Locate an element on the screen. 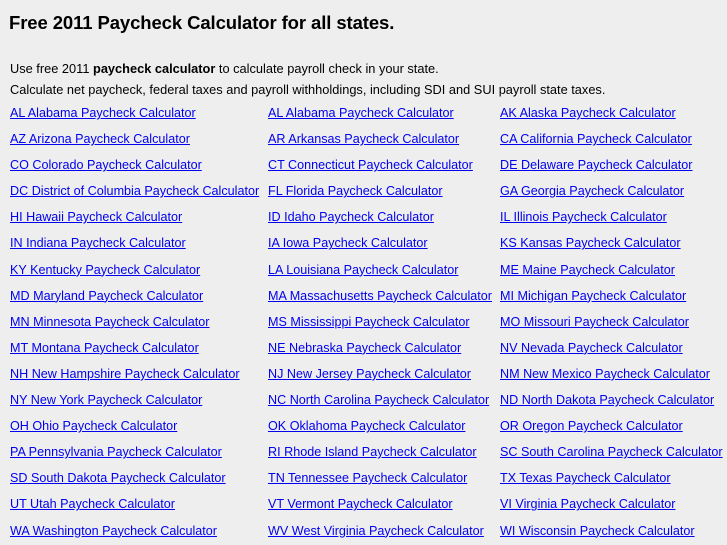 The height and width of the screenshot is (545, 727). state-link: NE Nebraska Paycheck Calculator is located at coordinates (364, 348).